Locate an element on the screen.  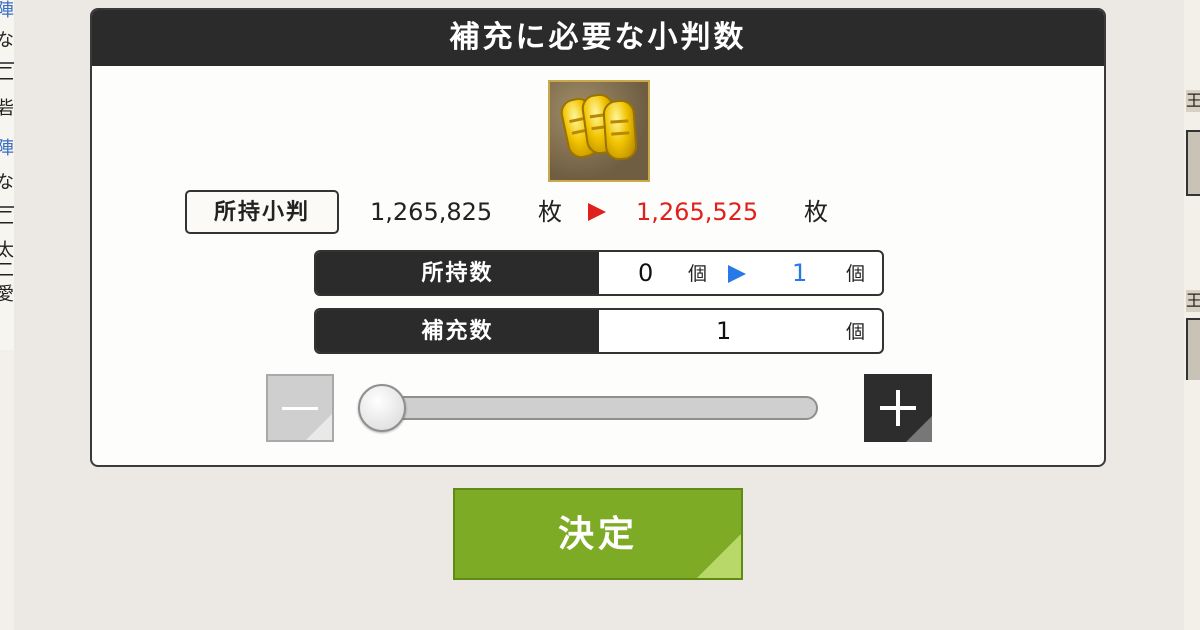
plus-icon is located at coordinates (898, 408).